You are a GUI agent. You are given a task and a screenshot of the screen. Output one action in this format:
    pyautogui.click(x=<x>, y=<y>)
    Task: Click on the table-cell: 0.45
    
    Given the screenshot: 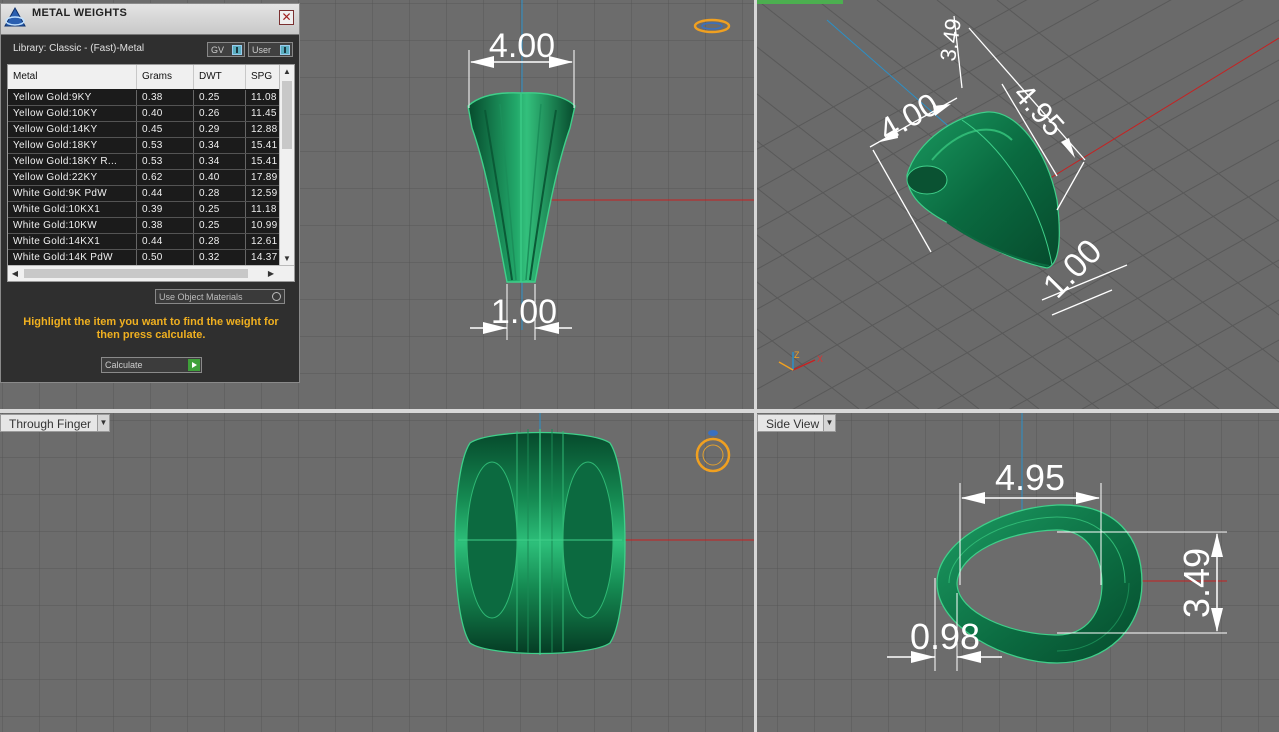 What is the action you would take?
    pyautogui.click(x=165, y=129)
    